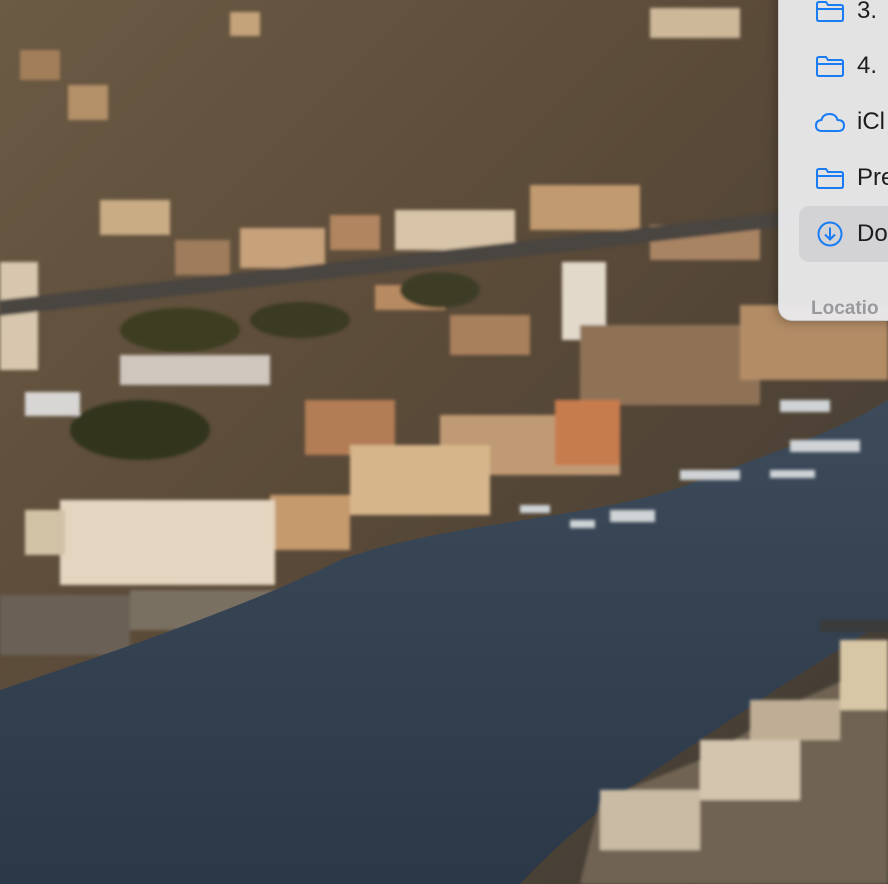 The width and height of the screenshot is (888, 884). I want to click on sidebar-item-folder-4: 4., so click(843, 66).